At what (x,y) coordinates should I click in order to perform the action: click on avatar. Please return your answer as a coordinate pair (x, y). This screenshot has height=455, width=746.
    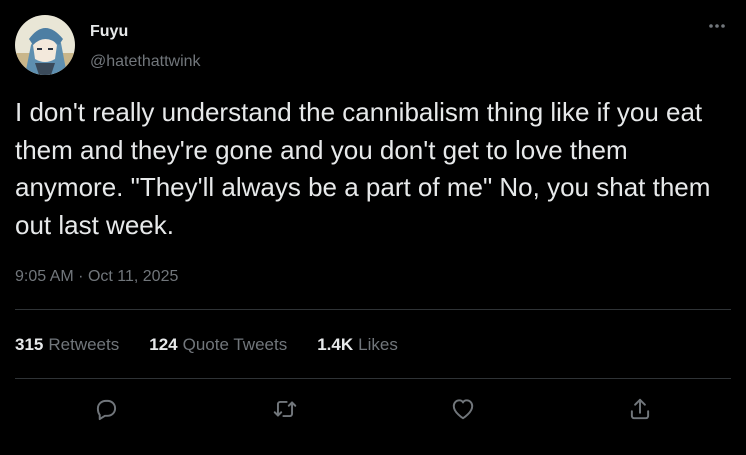
    Looking at the image, I should click on (45, 45).